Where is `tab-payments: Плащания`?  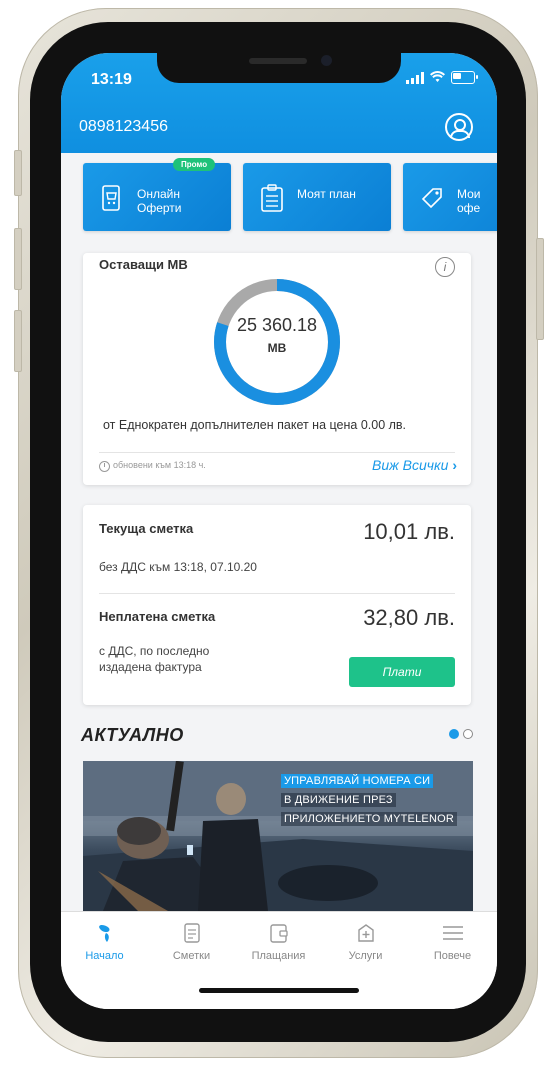
tab-payments: Плащания is located at coordinates (278, 942).